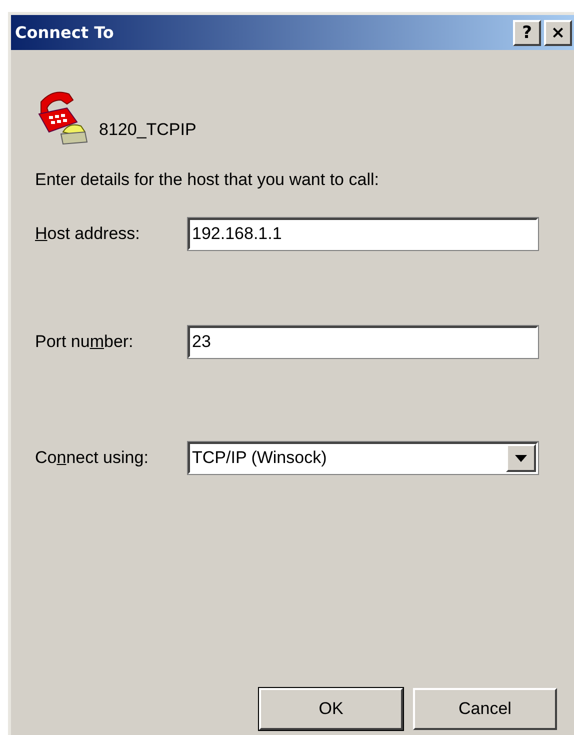 Image resolution: width=574 pixels, height=735 pixels. Describe the element at coordinates (363, 342) in the screenshot. I see `input-field: 23` at that location.